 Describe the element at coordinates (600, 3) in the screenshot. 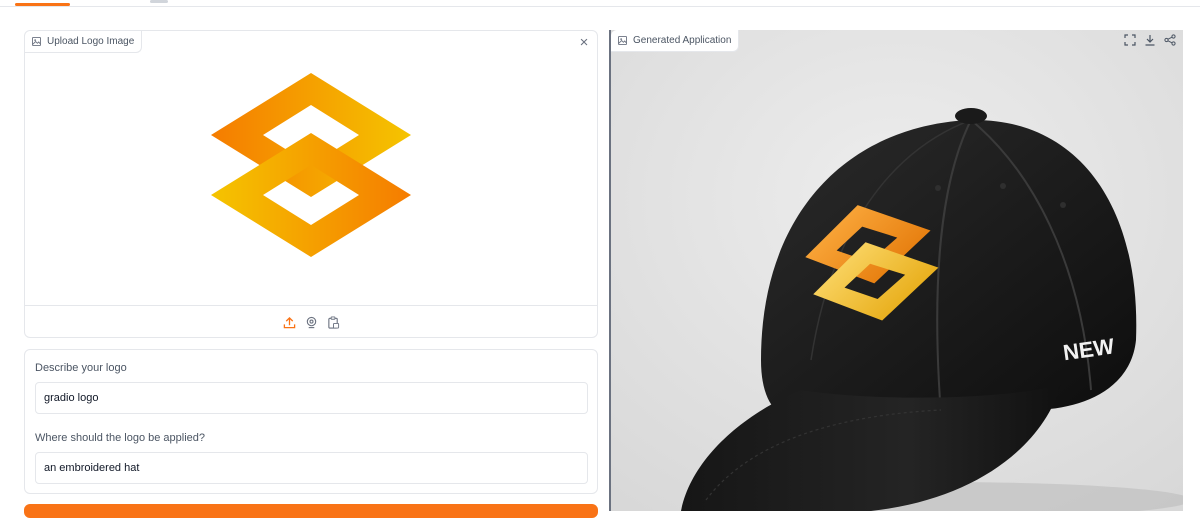

I see `tab-bar` at that location.